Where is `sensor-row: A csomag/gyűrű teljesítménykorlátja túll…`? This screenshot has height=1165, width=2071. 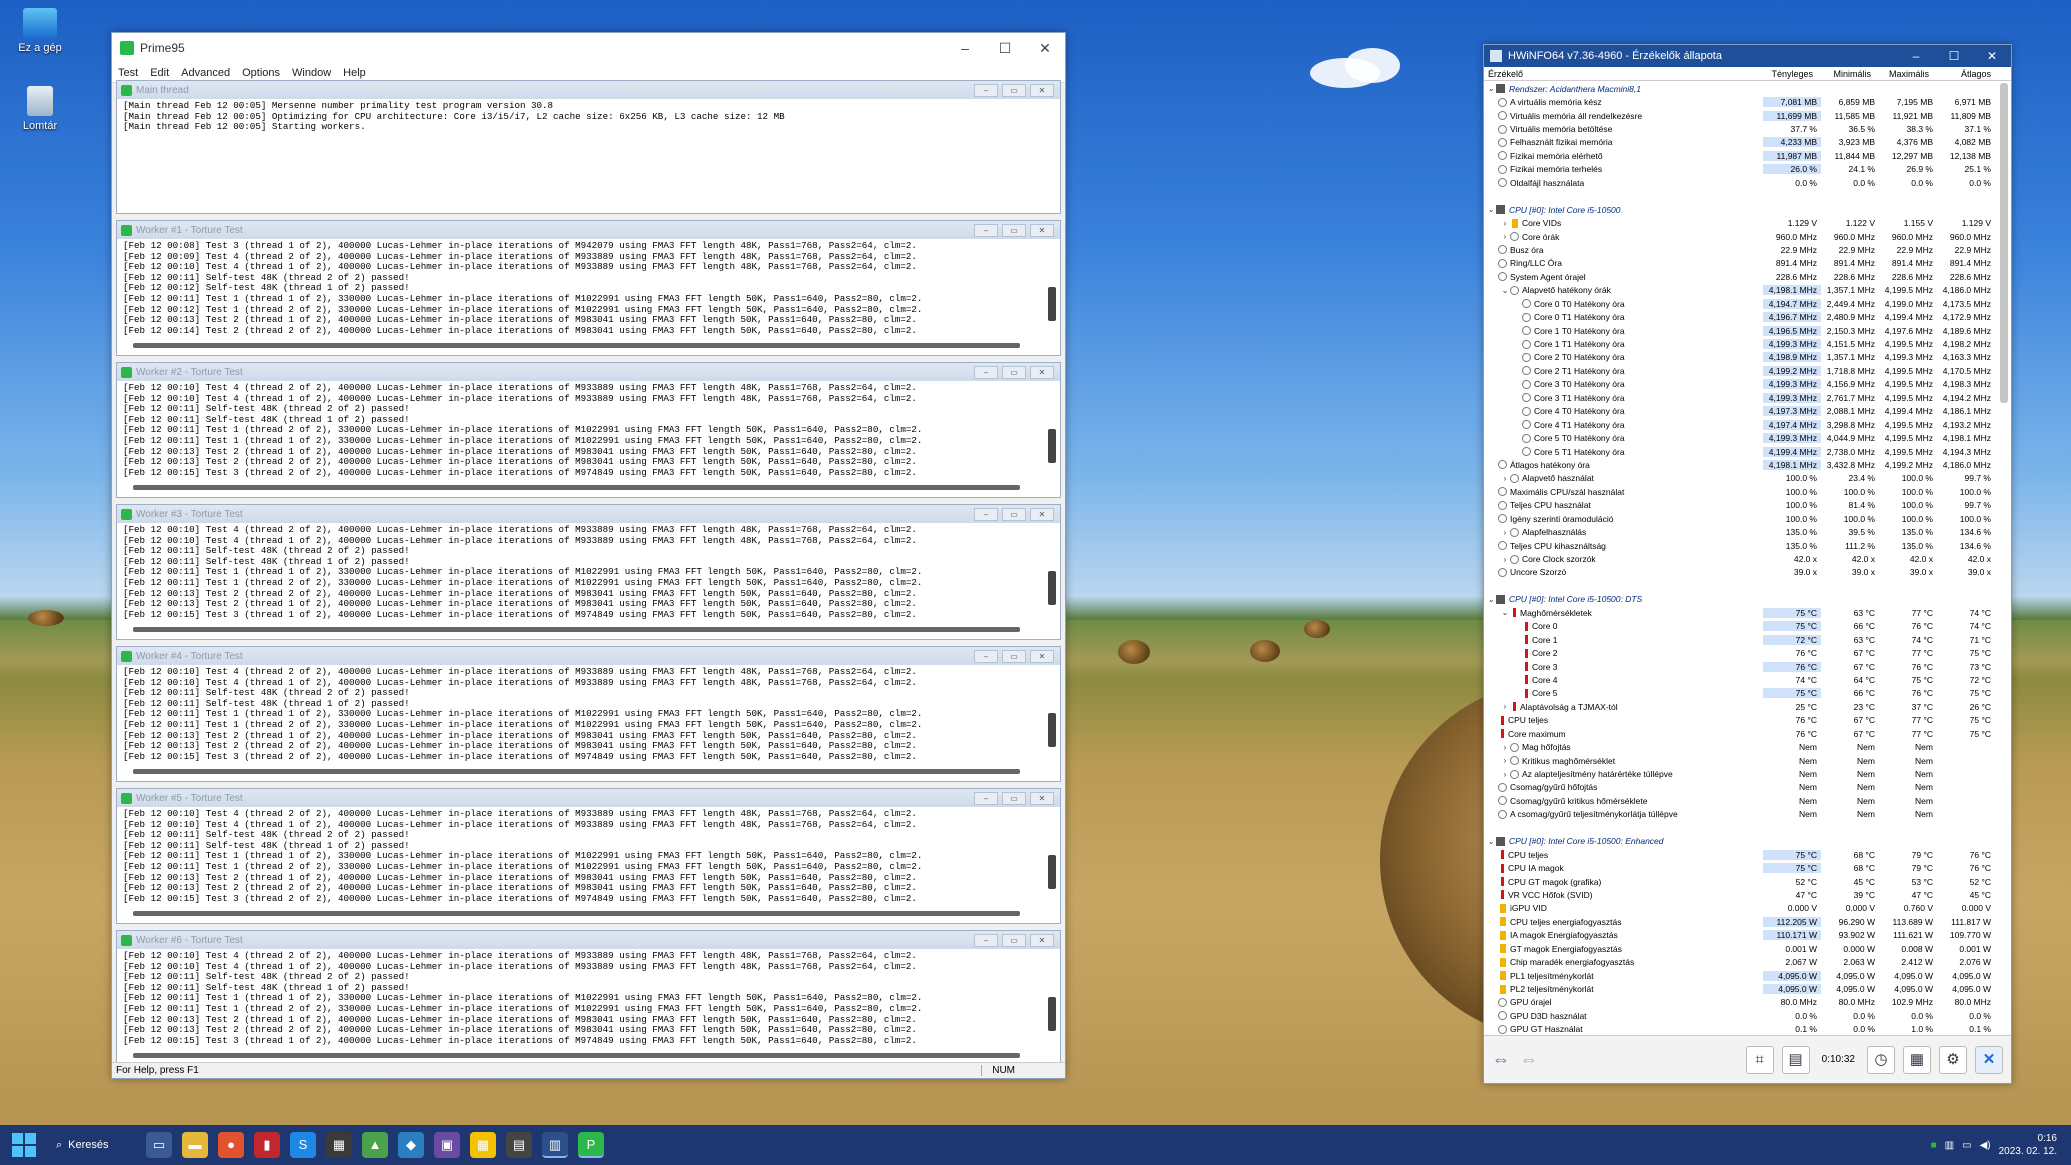
sensor-row: A csomag/gyűrű teljesítménykorlátja túll… is located at coordinates (1739, 814).